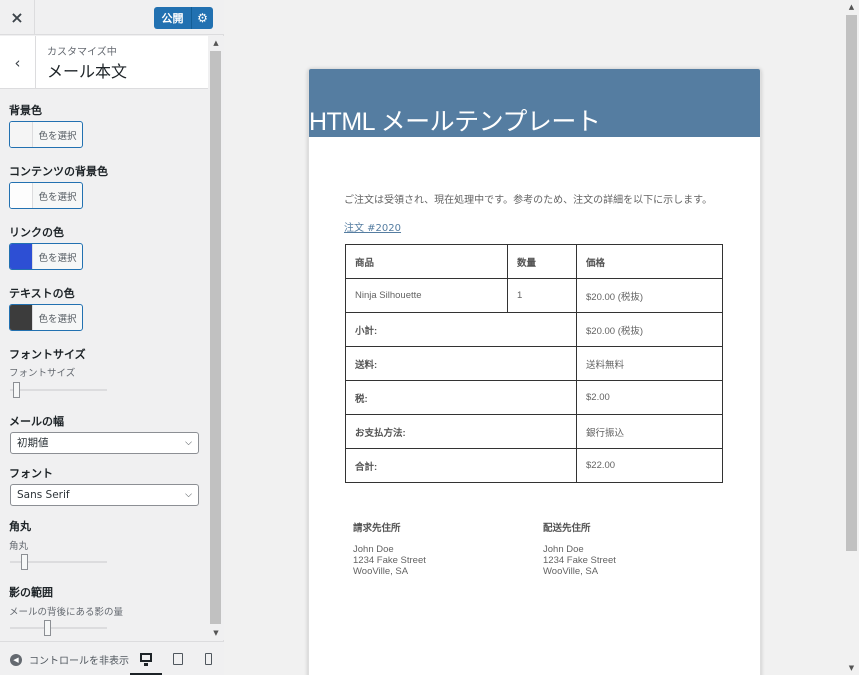 The image size is (859, 675). Describe the element at coordinates (426, 261) in the screenshot. I see `header-product: 商品` at that location.